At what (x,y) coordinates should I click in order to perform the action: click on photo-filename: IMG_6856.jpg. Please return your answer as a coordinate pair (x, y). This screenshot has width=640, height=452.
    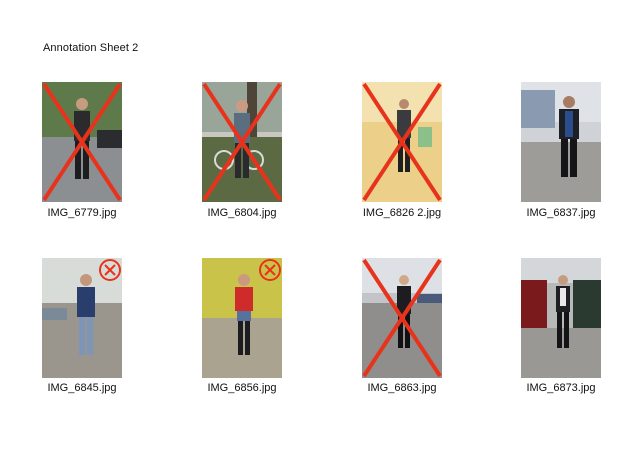
    Looking at the image, I should click on (242, 388).